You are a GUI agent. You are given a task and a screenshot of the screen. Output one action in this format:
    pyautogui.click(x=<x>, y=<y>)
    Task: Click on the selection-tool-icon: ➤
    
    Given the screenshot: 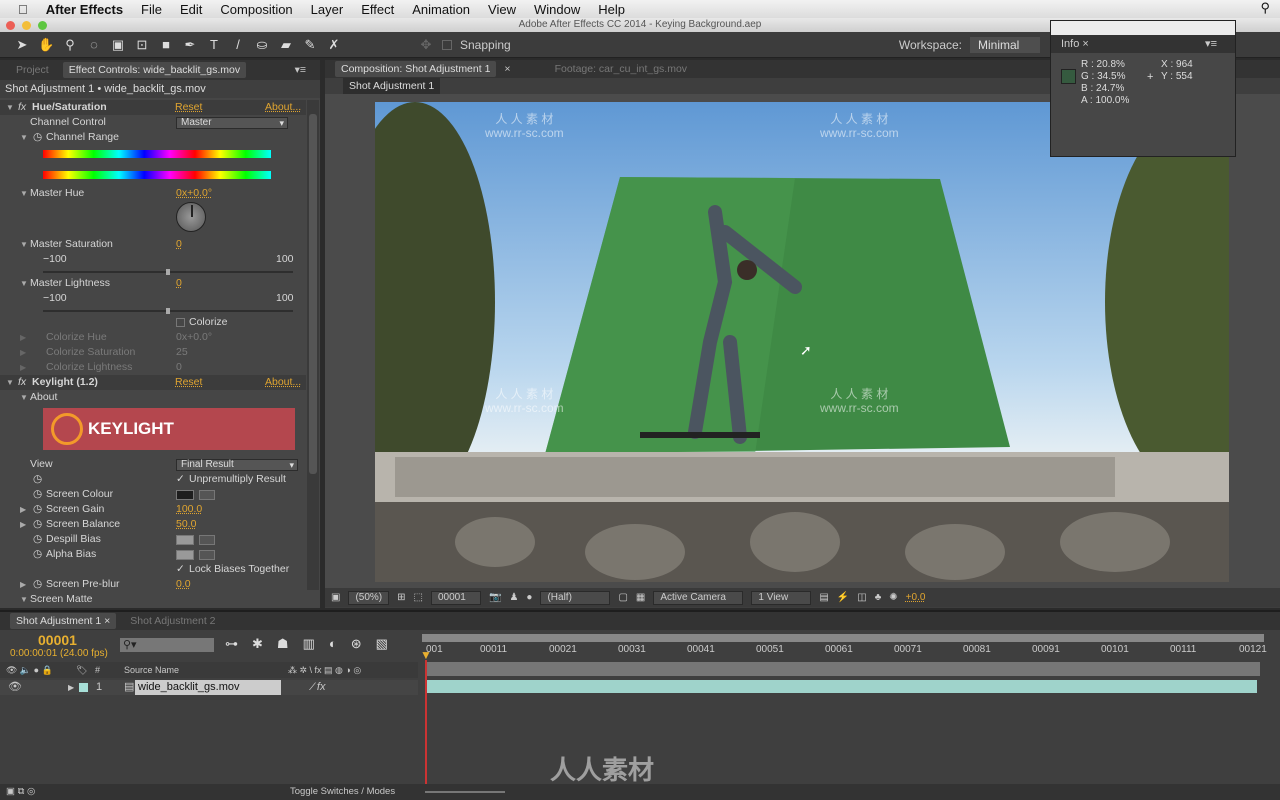 What is the action you would take?
    pyautogui.click(x=22, y=45)
    